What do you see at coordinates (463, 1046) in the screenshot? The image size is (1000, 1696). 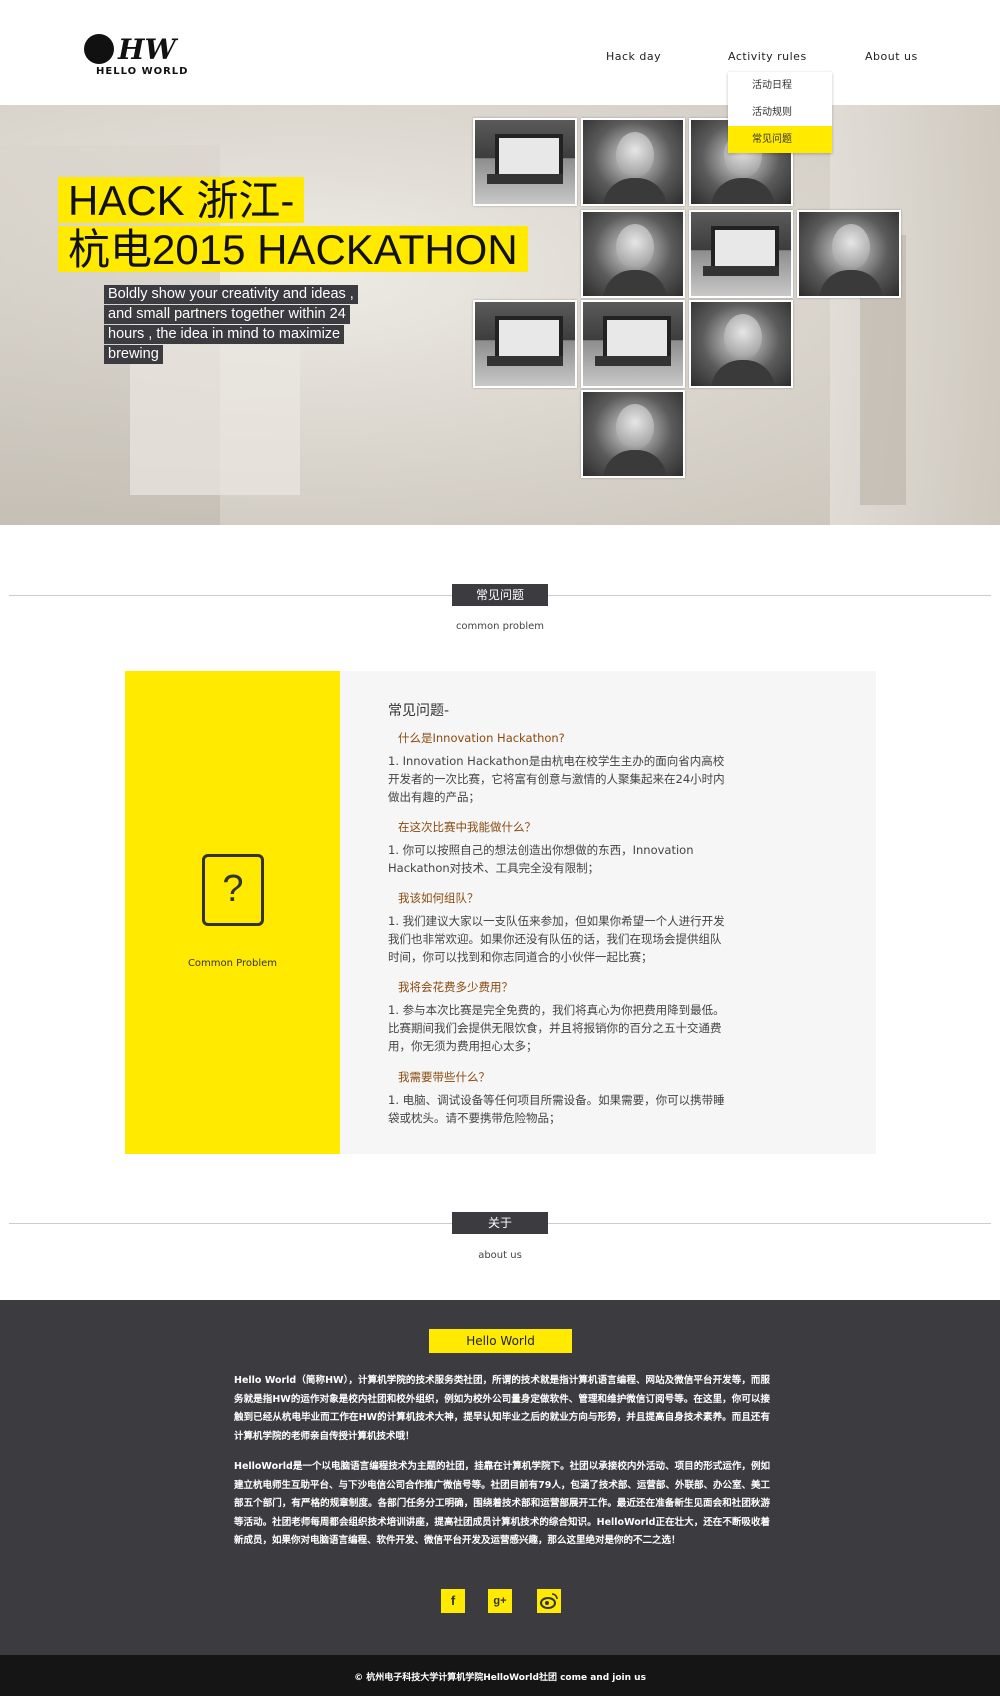 I see `faq-answer-line: 用，你无须为费用担心太多；` at bounding box center [463, 1046].